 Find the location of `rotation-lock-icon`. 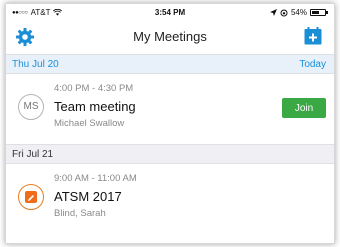

rotation-lock-icon is located at coordinates (284, 12).